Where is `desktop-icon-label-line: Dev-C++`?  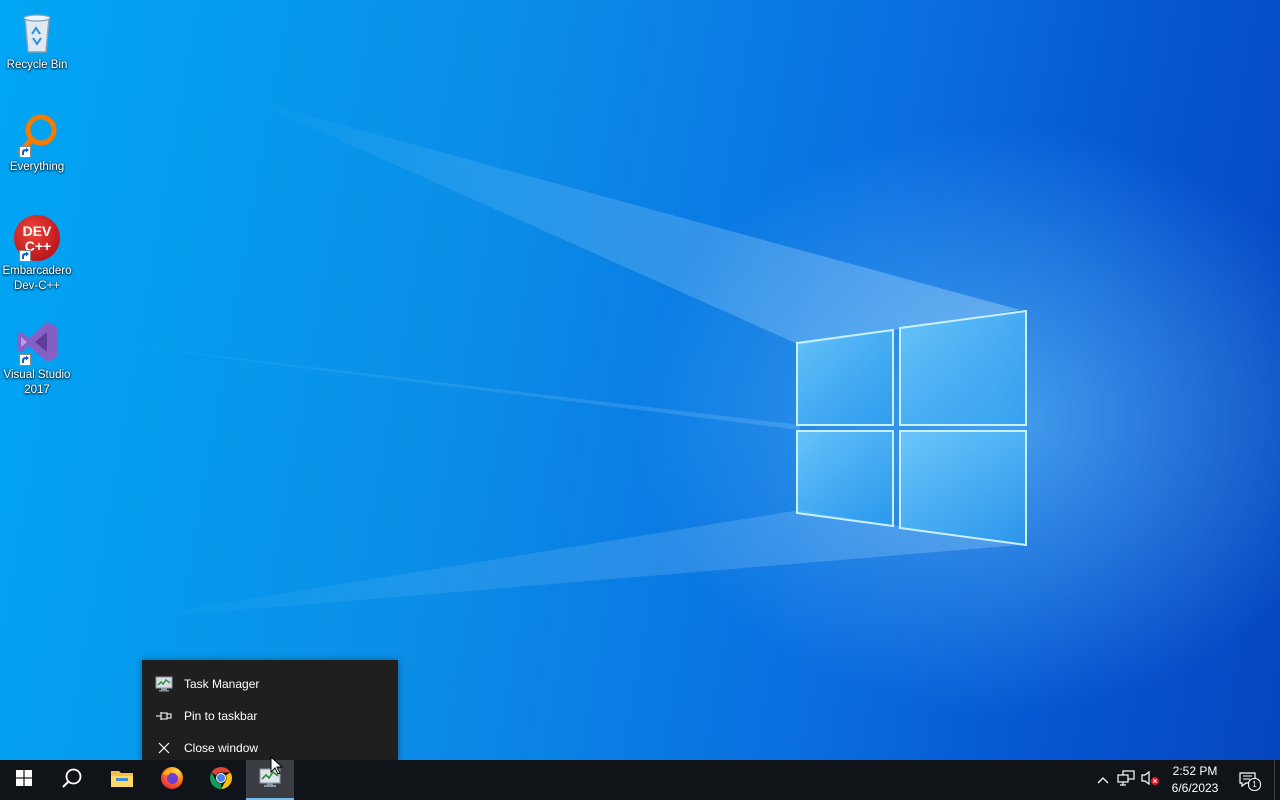 desktop-icon-label-line: Dev-C++ is located at coordinates (37, 286).